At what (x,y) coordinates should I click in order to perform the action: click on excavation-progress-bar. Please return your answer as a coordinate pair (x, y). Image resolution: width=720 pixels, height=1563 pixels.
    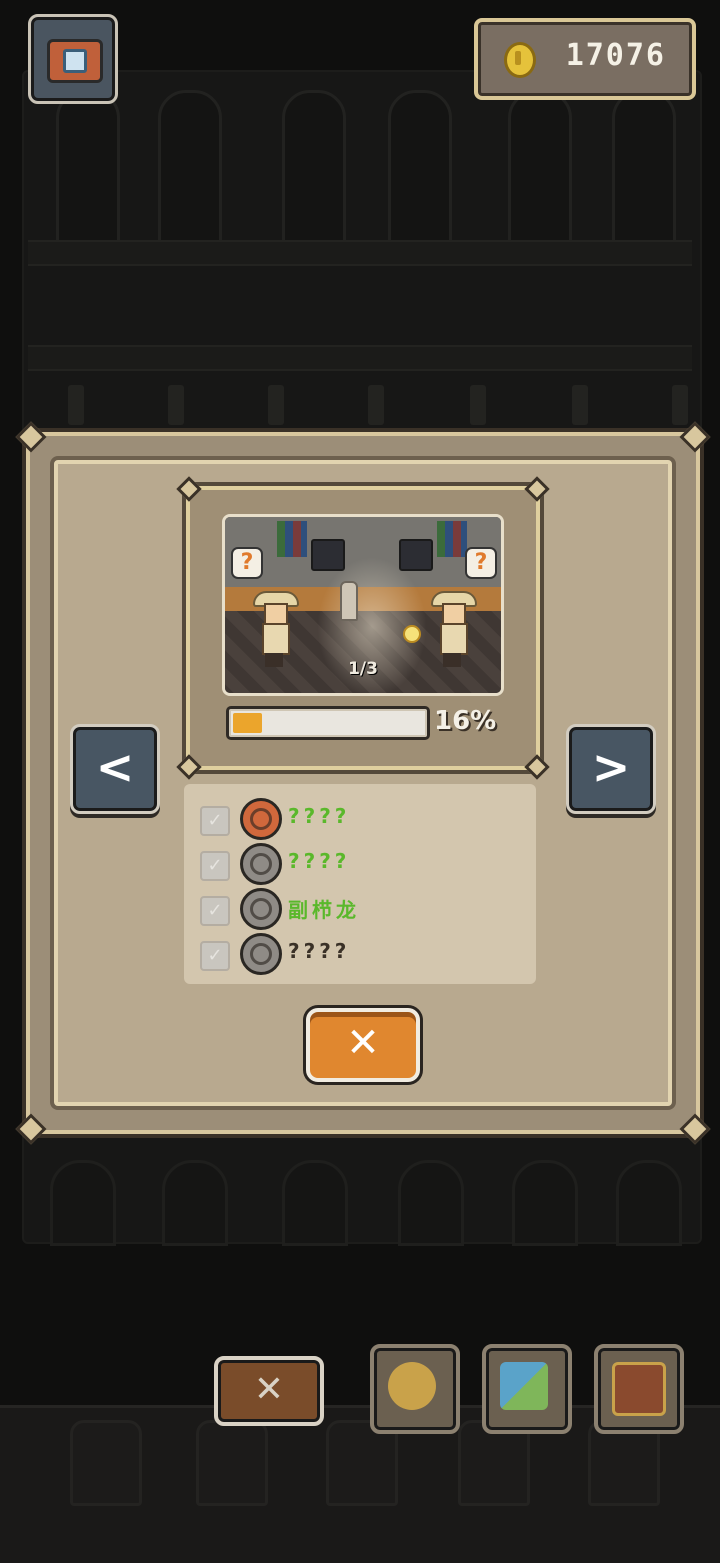
    Looking at the image, I should click on (328, 723).